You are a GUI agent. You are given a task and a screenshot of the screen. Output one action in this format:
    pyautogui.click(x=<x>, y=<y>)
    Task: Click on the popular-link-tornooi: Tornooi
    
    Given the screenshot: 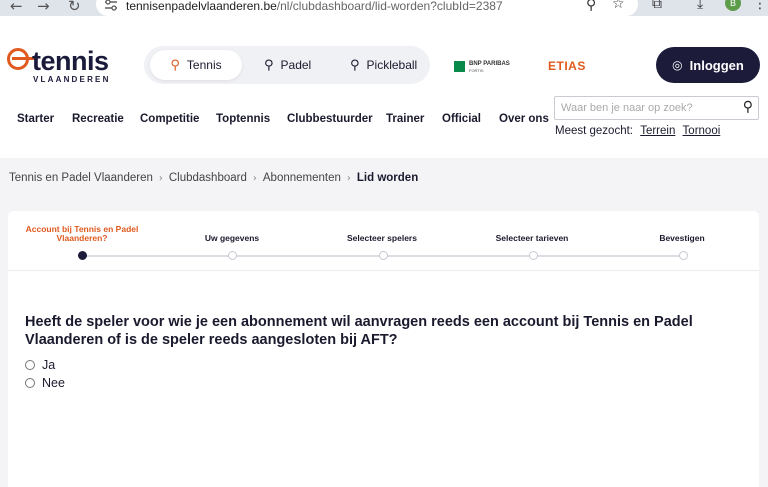 What is the action you would take?
    pyautogui.click(x=702, y=131)
    